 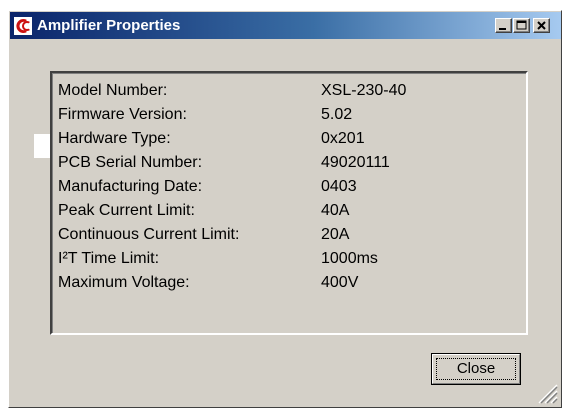 I want to click on close-button: Close, so click(x=476, y=369).